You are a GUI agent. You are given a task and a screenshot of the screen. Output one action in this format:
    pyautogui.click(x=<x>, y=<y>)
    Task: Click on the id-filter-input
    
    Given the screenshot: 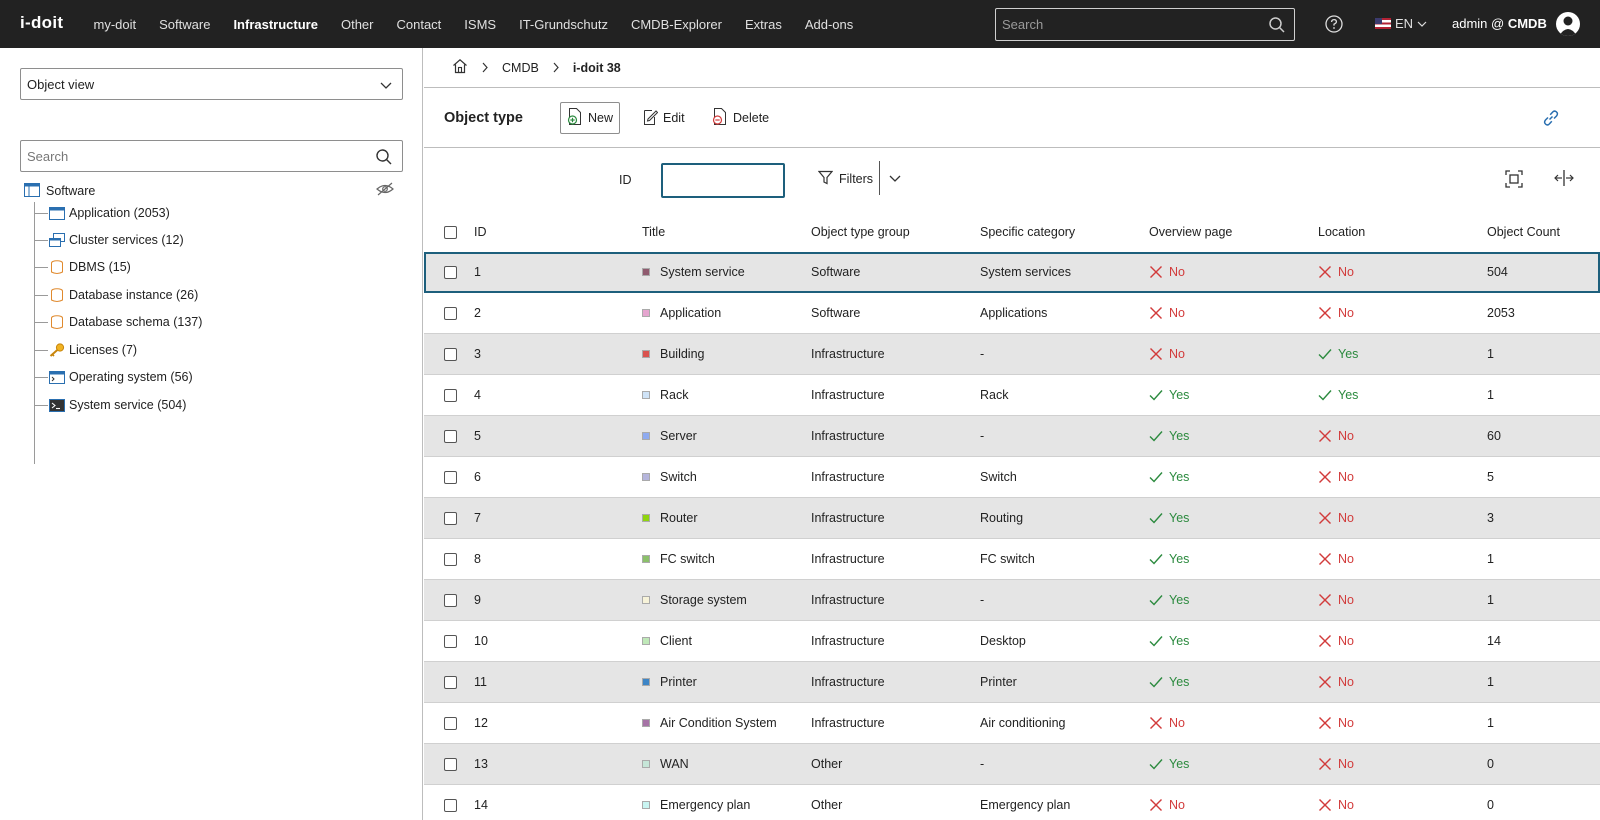 What is the action you would take?
    pyautogui.click(x=723, y=180)
    